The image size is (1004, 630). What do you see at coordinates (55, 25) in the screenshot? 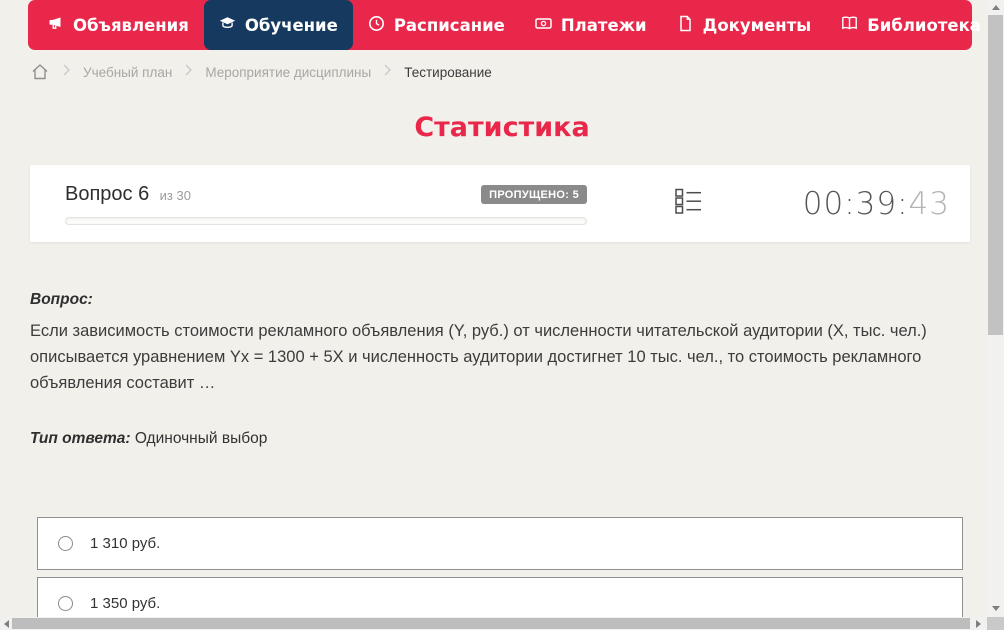
I see `megaphone-icon` at bounding box center [55, 25].